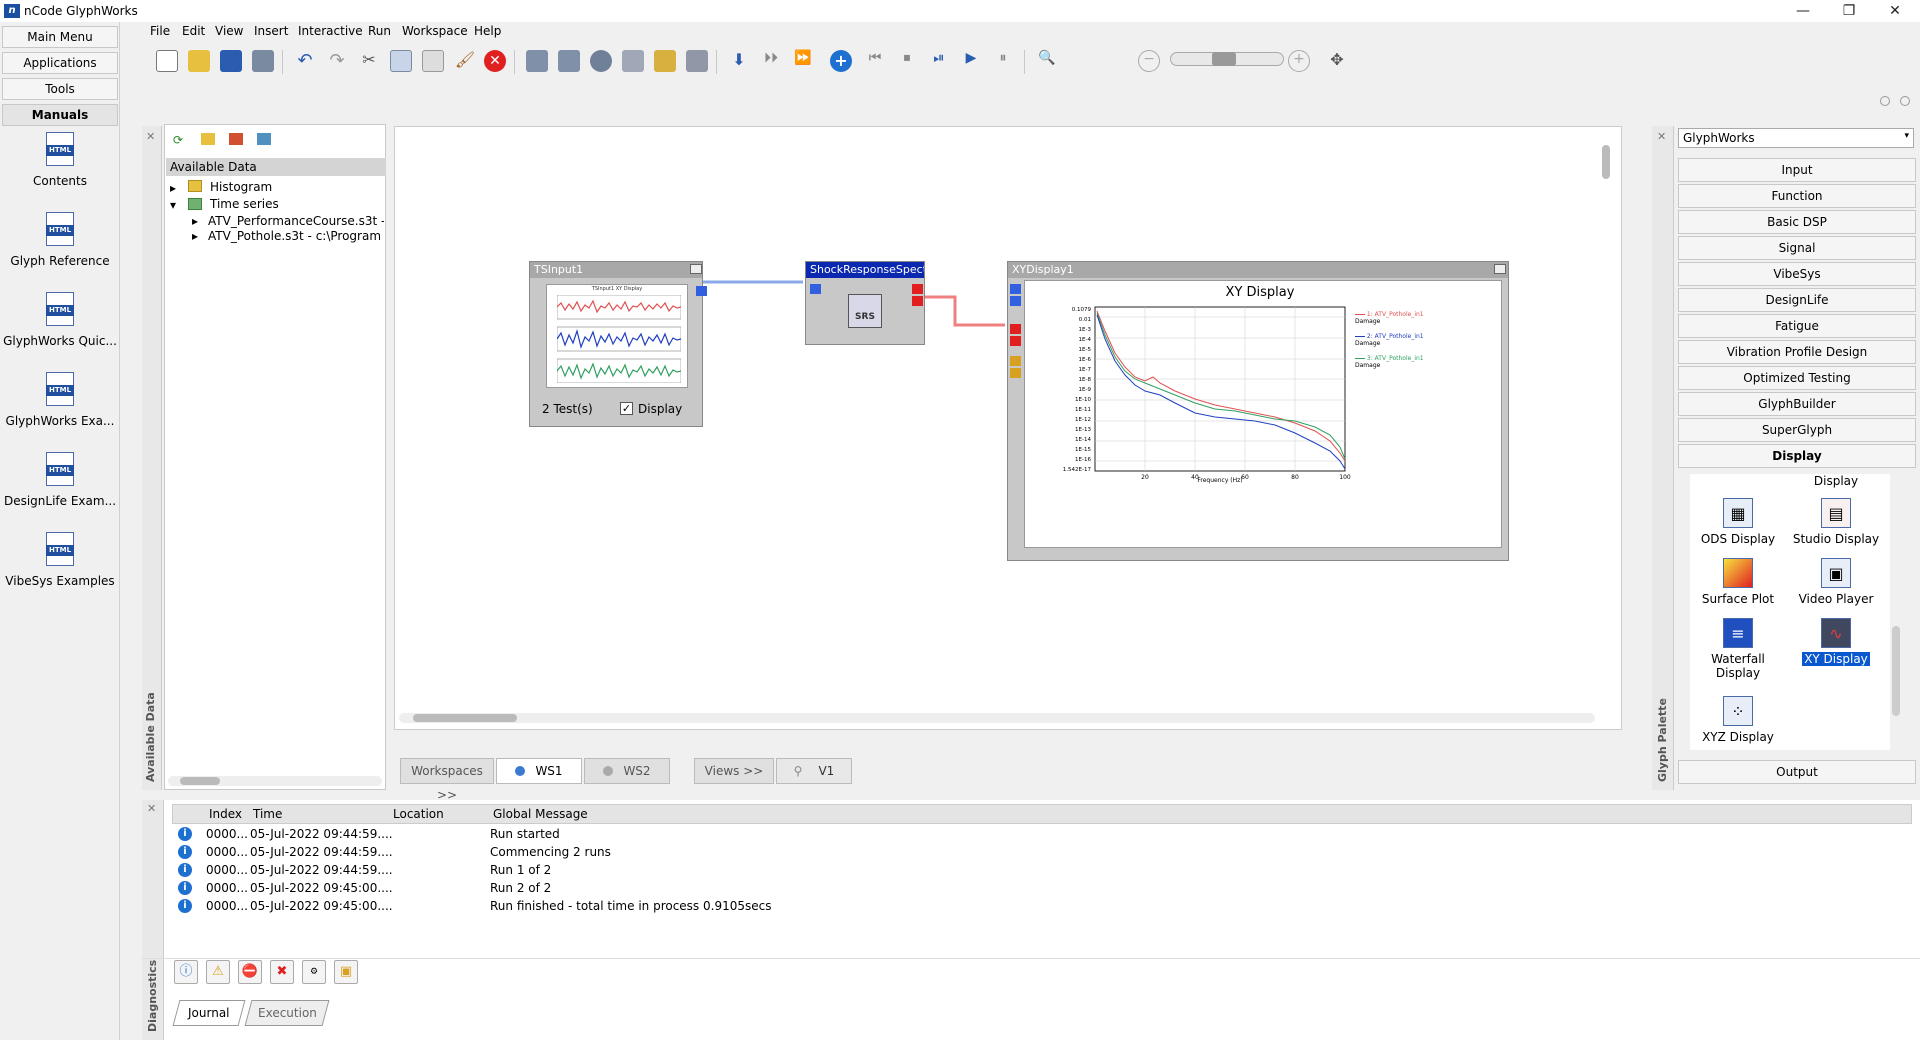 This screenshot has height=1040, width=1920. What do you see at coordinates (1797, 378) in the screenshot?
I see `palette-group-optimized-testing: Optimized Testing` at bounding box center [1797, 378].